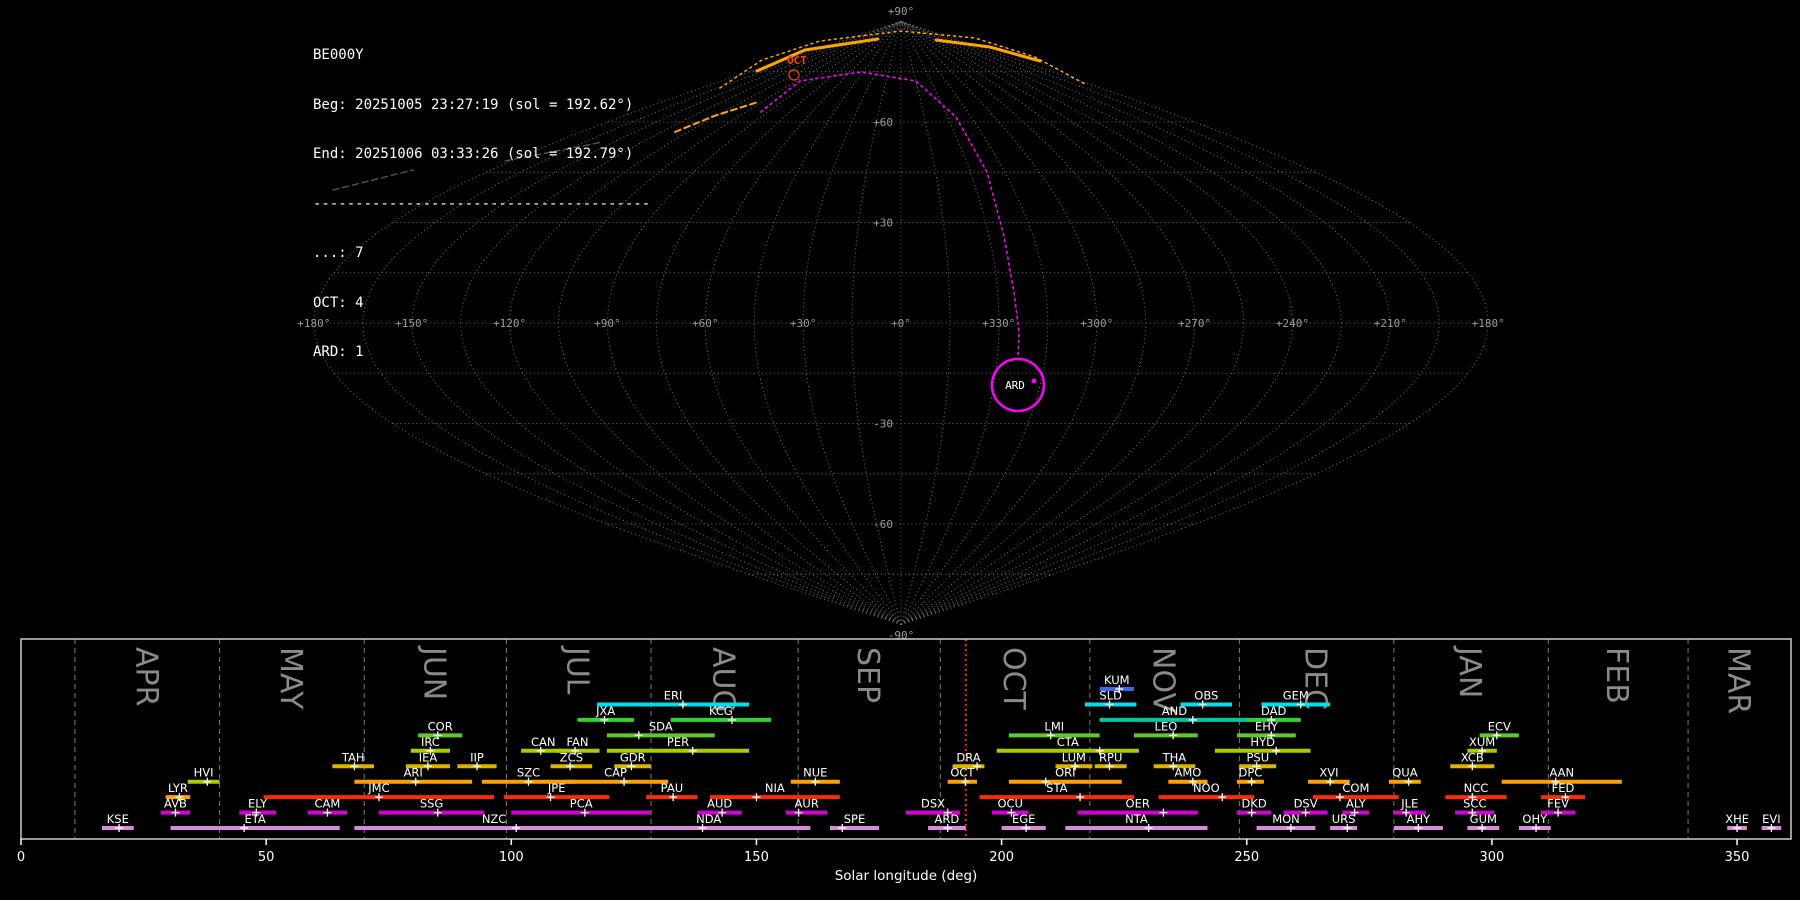  I want to click on shower-label-XHE: XHE, so click(1737, 819).